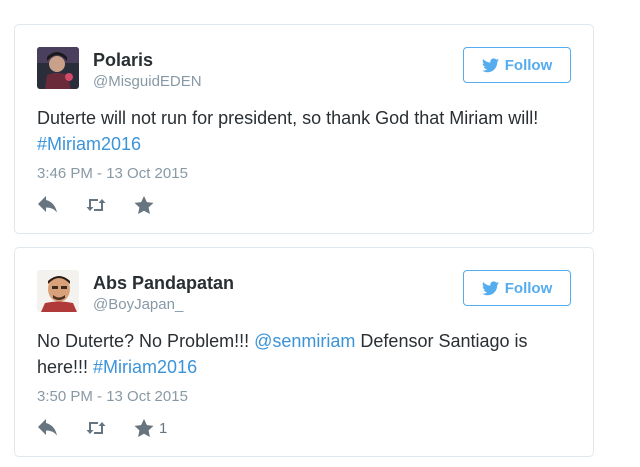  Describe the element at coordinates (143, 341) in the screenshot. I see `tweet-text-body: No Duterte? No Problem!!!` at that location.